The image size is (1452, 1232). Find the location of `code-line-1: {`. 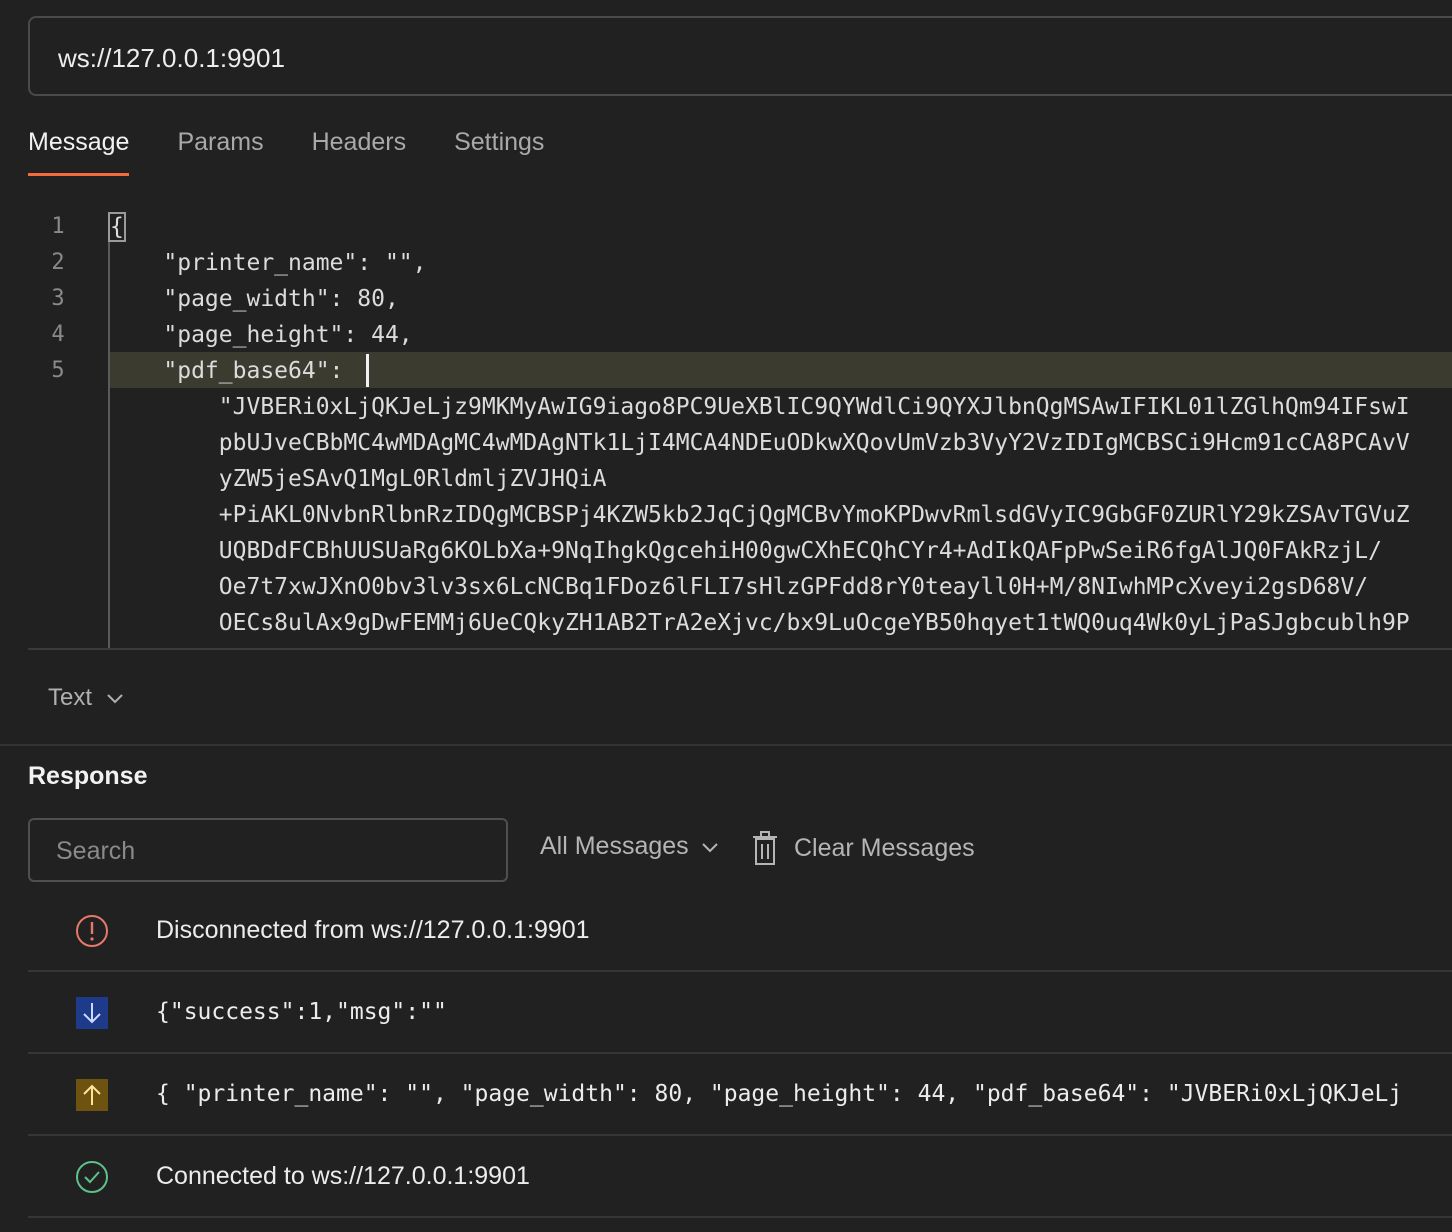

code-line-1: { is located at coordinates (117, 227).